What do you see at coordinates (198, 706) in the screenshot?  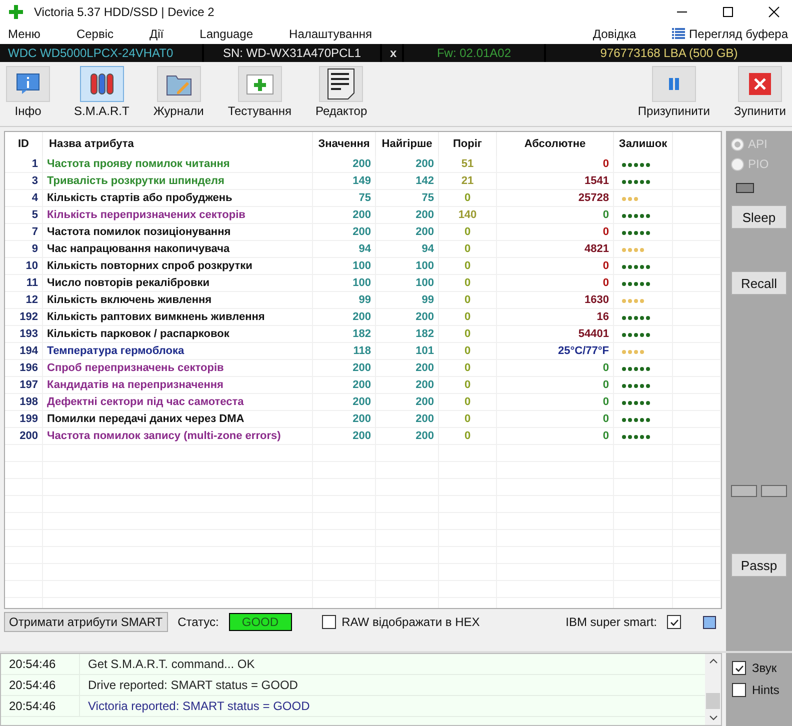 I see `log-message: Victoria reported: SMART status = GOOD` at bounding box center [198, 706].